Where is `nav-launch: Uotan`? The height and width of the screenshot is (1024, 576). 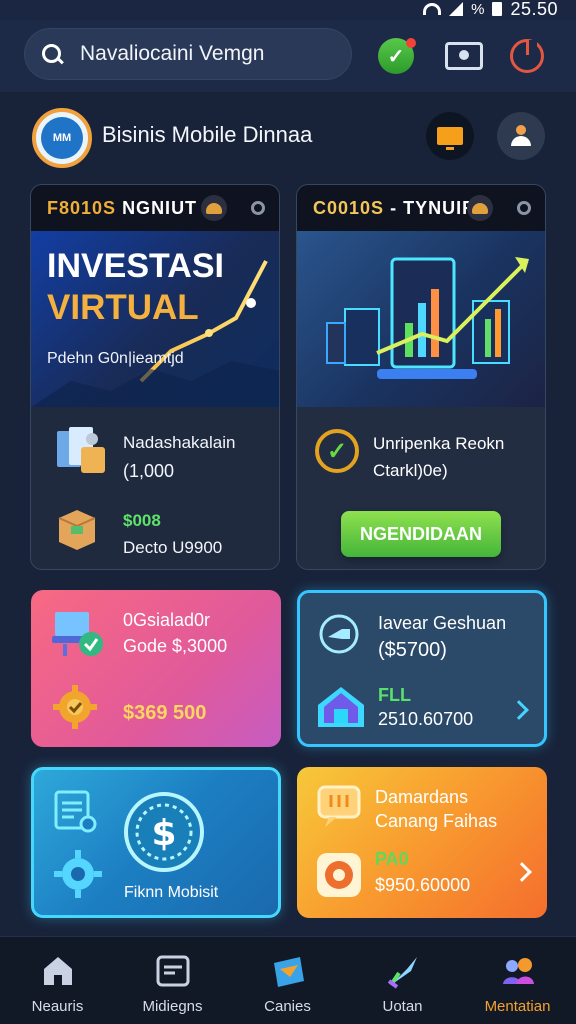
nav-launch: Uotan is located at coordinates (402, 980).